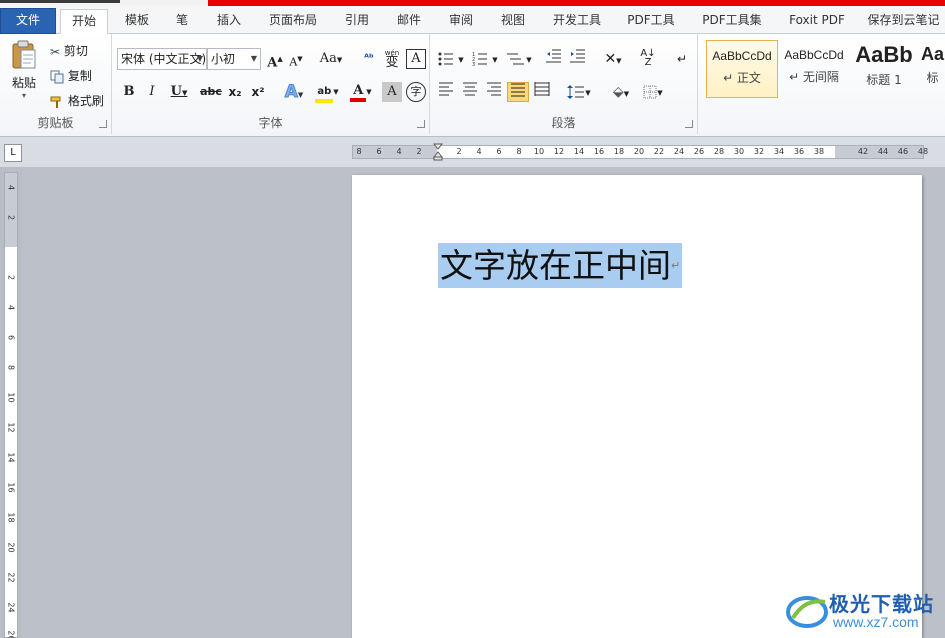 Image resolution: width=945 pixels, height=638 pixels. Describe the element at coordinates (162, 59) in the screenshot. I see `font-name-combo: 宋体 (中文正文) ▼` at that location.